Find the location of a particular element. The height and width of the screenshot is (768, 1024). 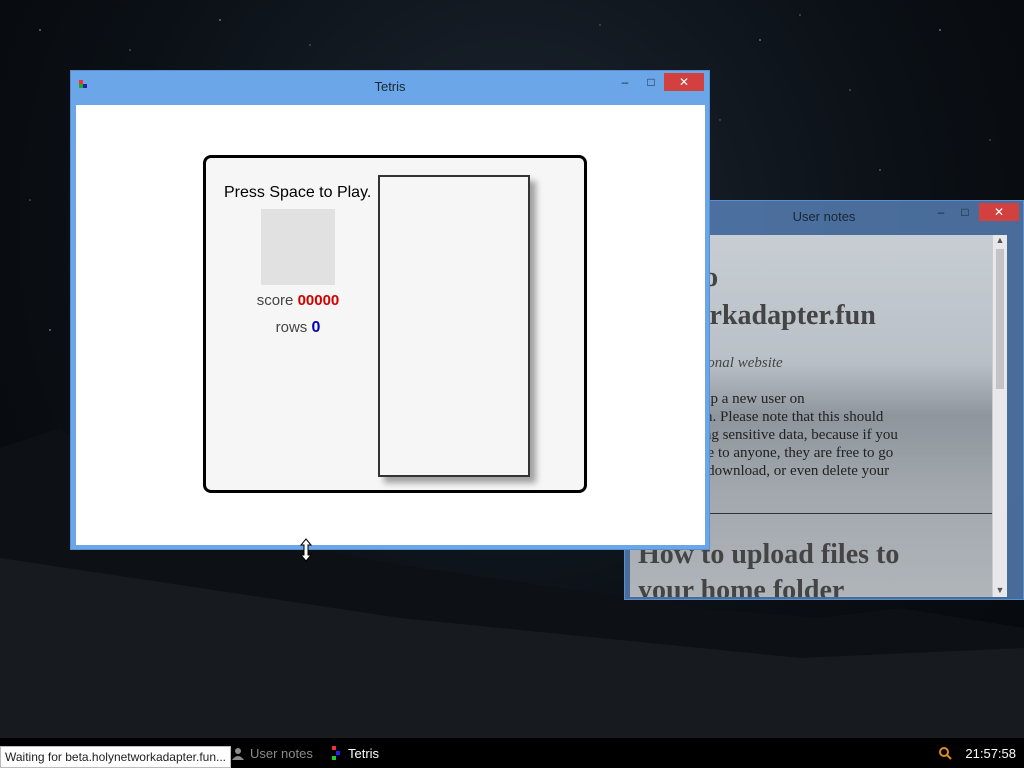

rows-display: rows 0 is located at coordinates (298, 328).